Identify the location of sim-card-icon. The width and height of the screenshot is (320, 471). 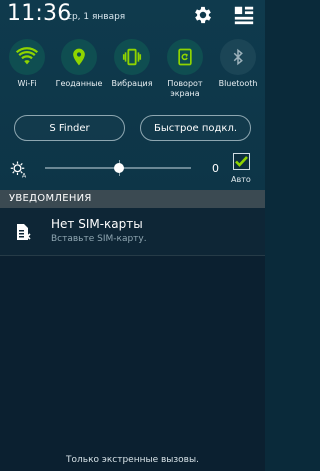
(24, 232).